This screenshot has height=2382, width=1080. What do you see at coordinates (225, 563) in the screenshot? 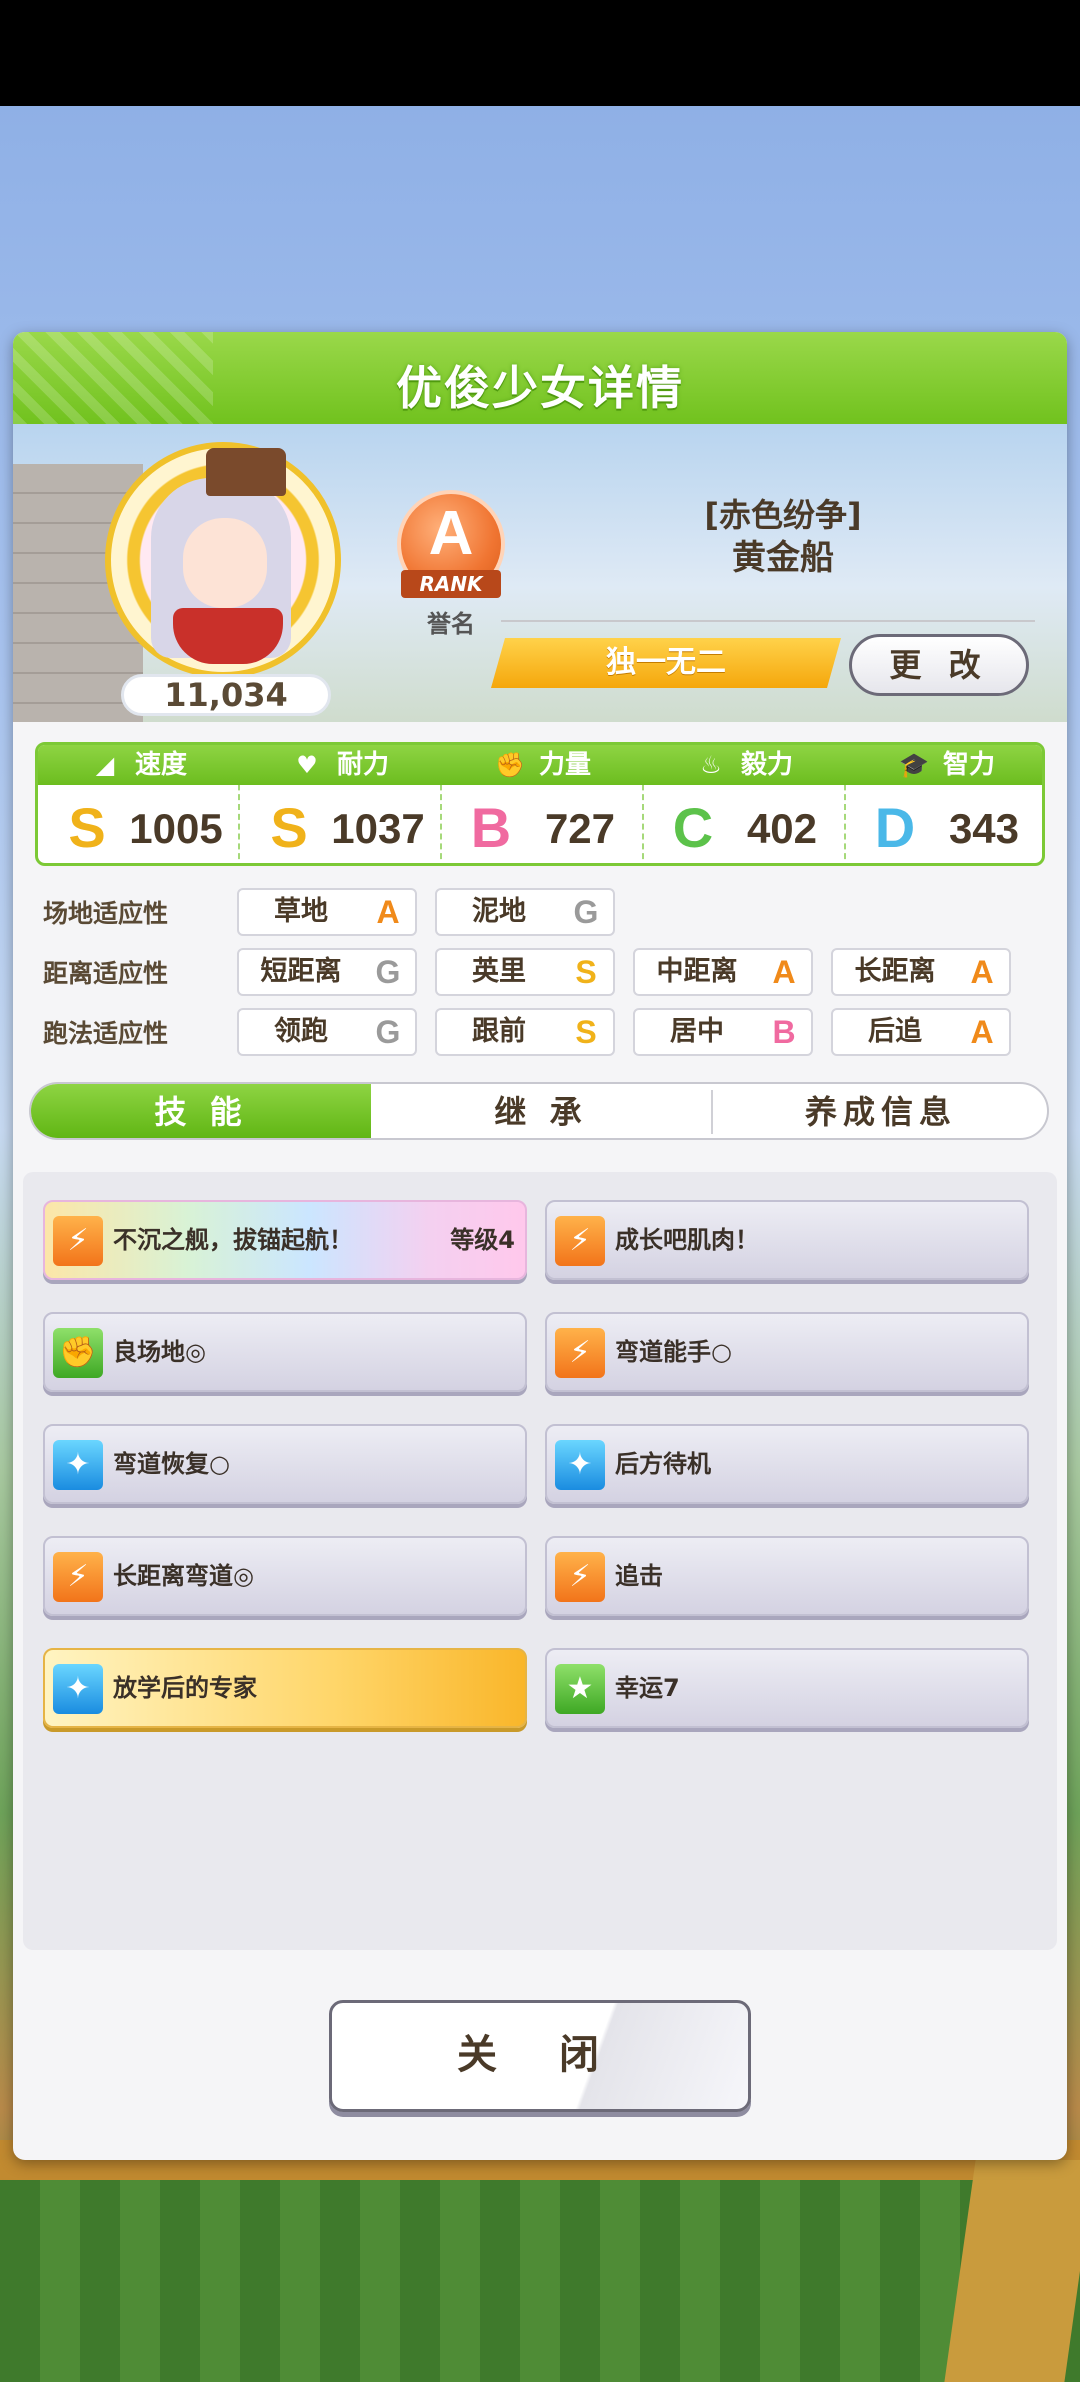
I see `portrait-face` at bounding box center [225, 563].